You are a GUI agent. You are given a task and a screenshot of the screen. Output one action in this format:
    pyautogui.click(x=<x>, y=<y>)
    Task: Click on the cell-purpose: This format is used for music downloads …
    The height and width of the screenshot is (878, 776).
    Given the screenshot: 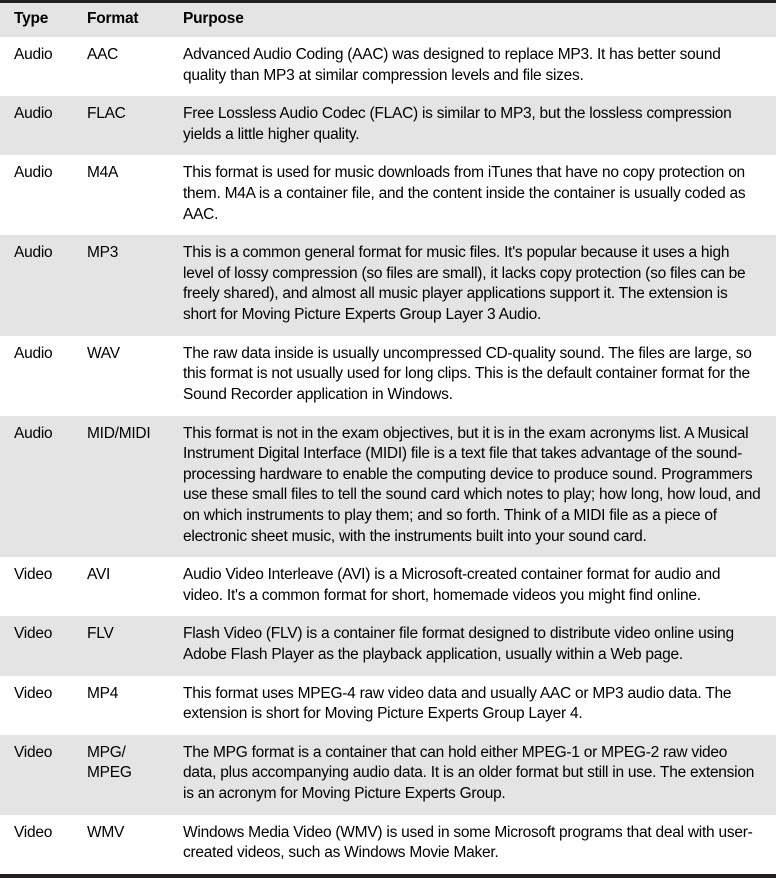 What is the action you would take?
    pyautogui.click(x=464, y=193)
    